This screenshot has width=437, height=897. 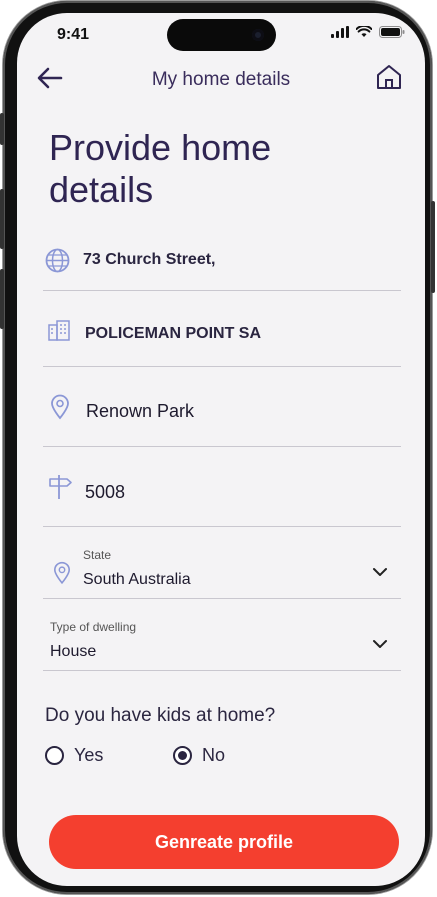 I want to click on dwelling-label: Type of dwelling, so click(x=93, y=627).